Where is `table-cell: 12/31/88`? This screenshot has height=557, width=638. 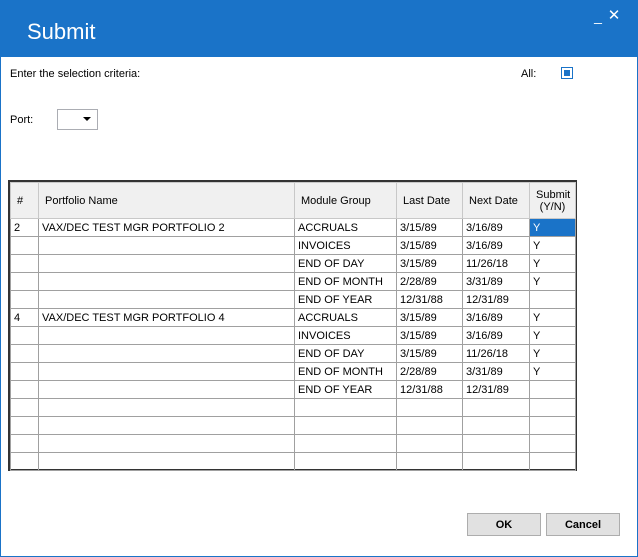
table-cell: 12/31/88 is located at coordinates (429, 389).